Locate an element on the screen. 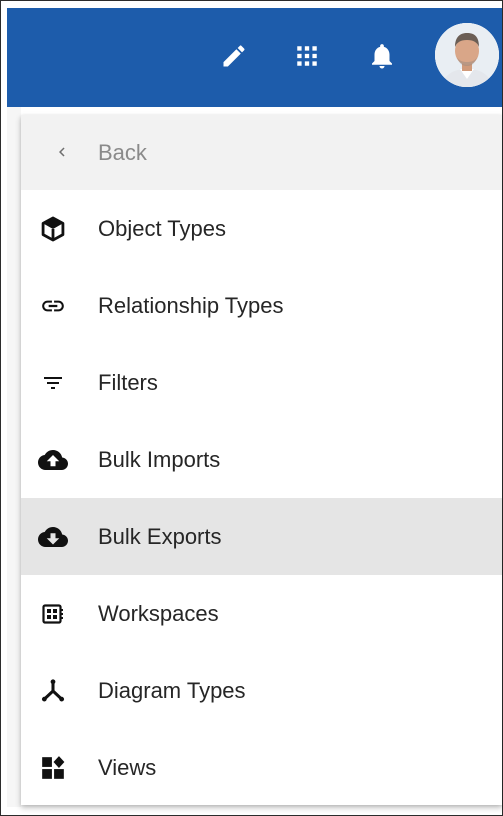 This screenshot has height=816, width=503. menu-item-label: Object Types is located at coordinates (162, 228).